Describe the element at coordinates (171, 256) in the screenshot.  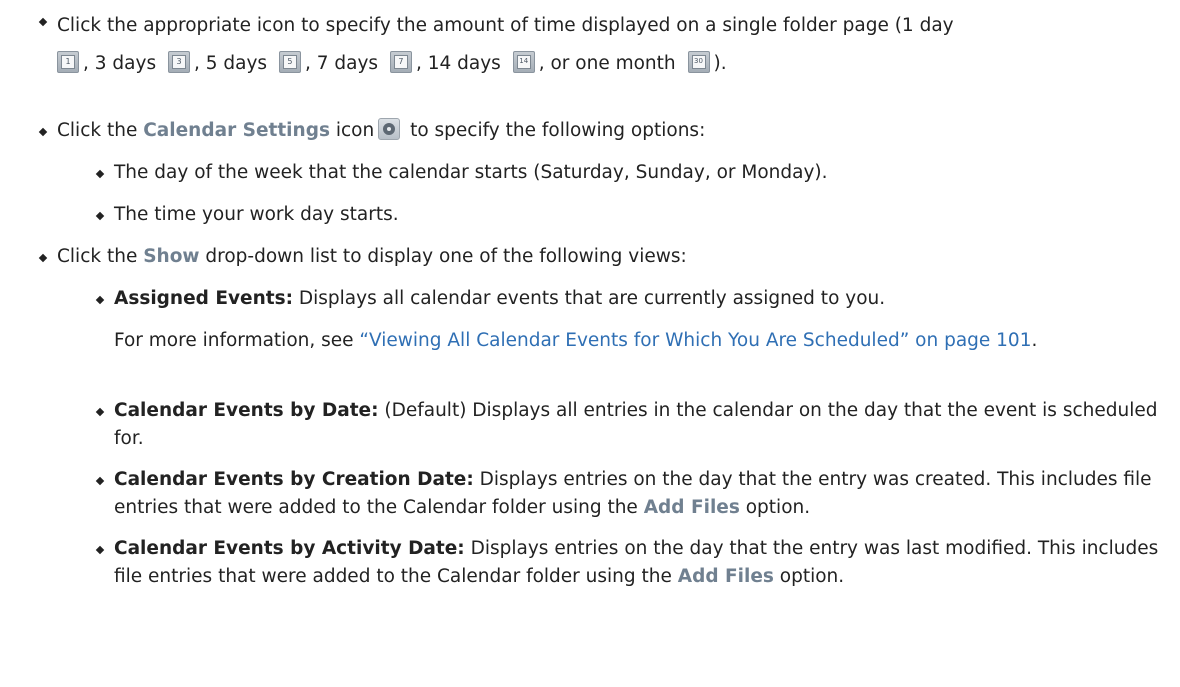
I see `gui-show: Show` at that location.